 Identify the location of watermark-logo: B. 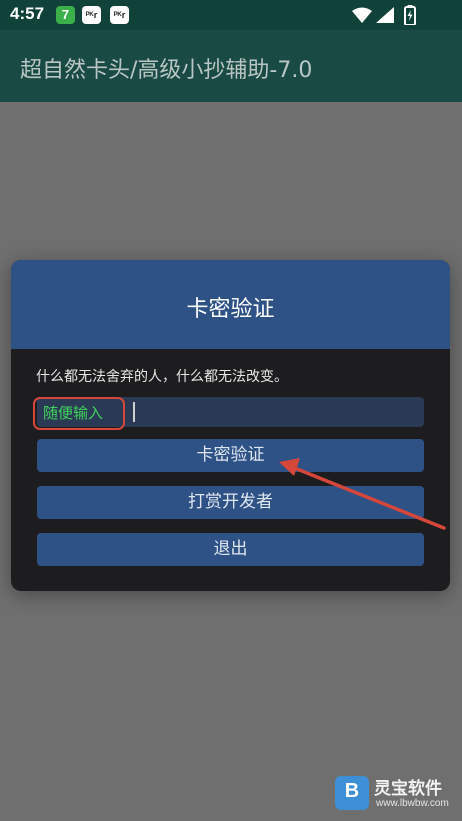
(352, 793).